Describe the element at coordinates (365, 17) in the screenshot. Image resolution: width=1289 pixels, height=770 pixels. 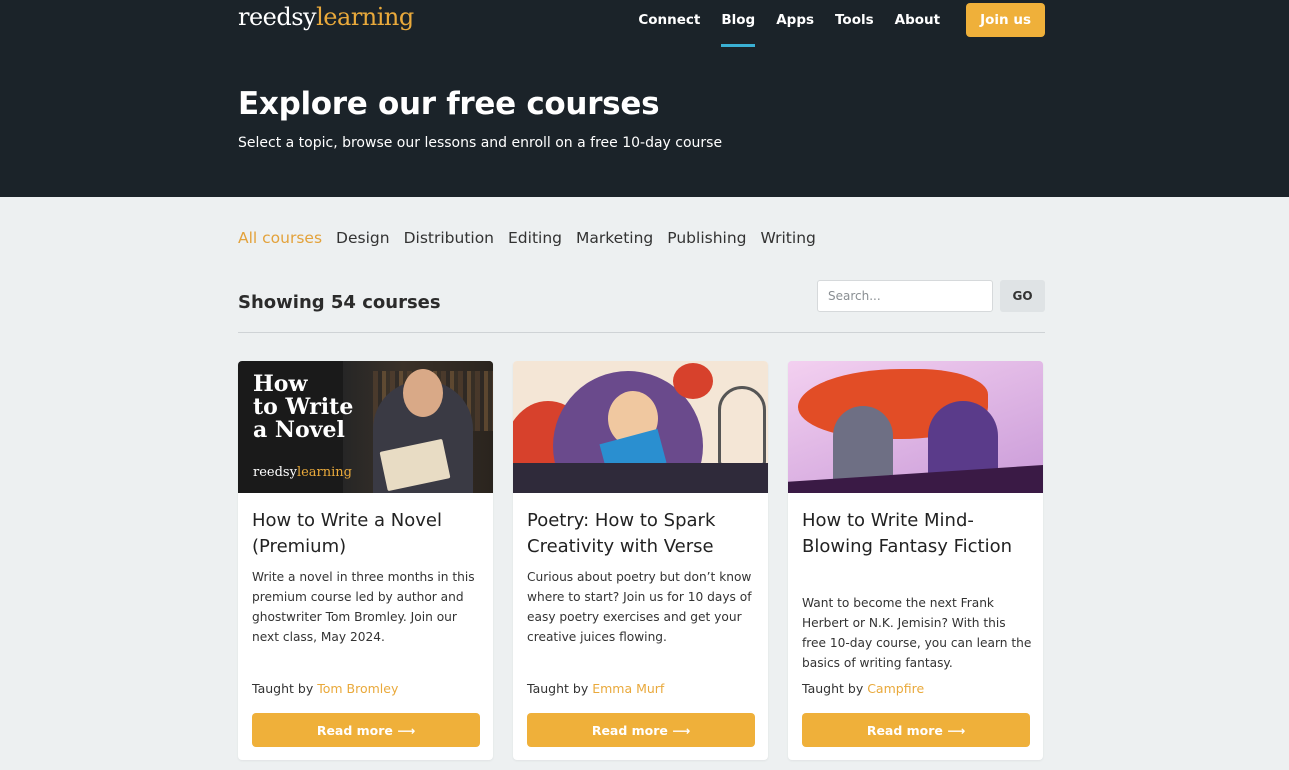
I see `logo-text-learning: learning` at that location.